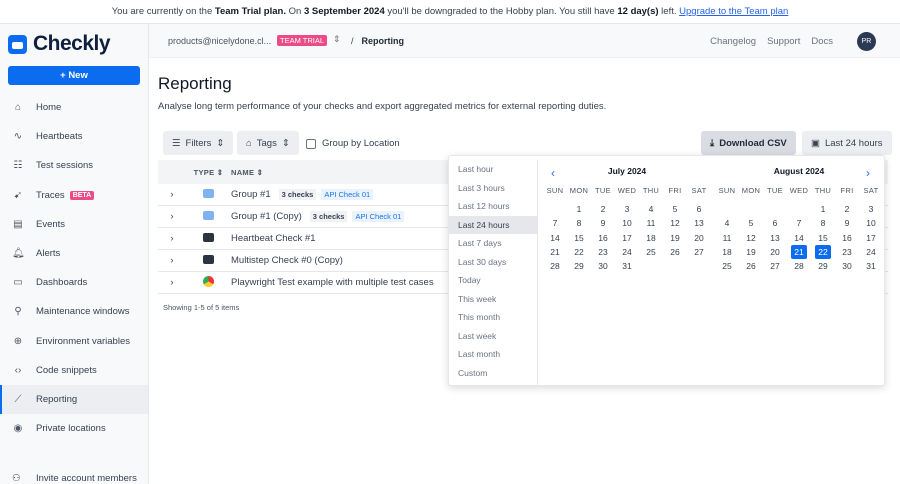 Image resolution: width=900 pixels, height=484 pixels. Describe the element at coordinates (871, 223) in the screenshot. I see `calendar-day: 10` at that location.